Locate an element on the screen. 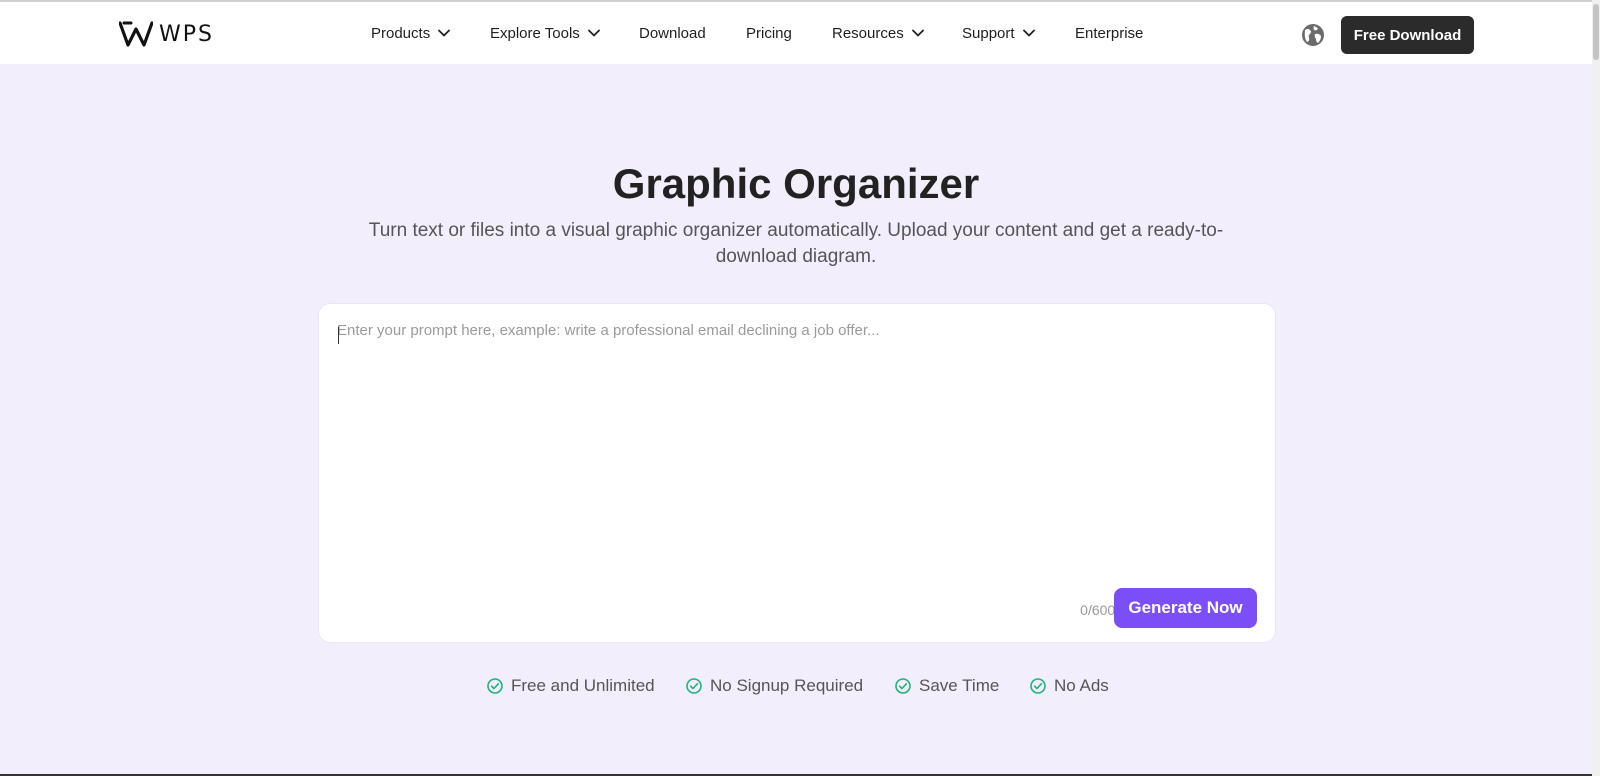 The height and width of the screenshot is (776, 1600). page-title: Graphic Organizer is located at coordinates (796, 183).